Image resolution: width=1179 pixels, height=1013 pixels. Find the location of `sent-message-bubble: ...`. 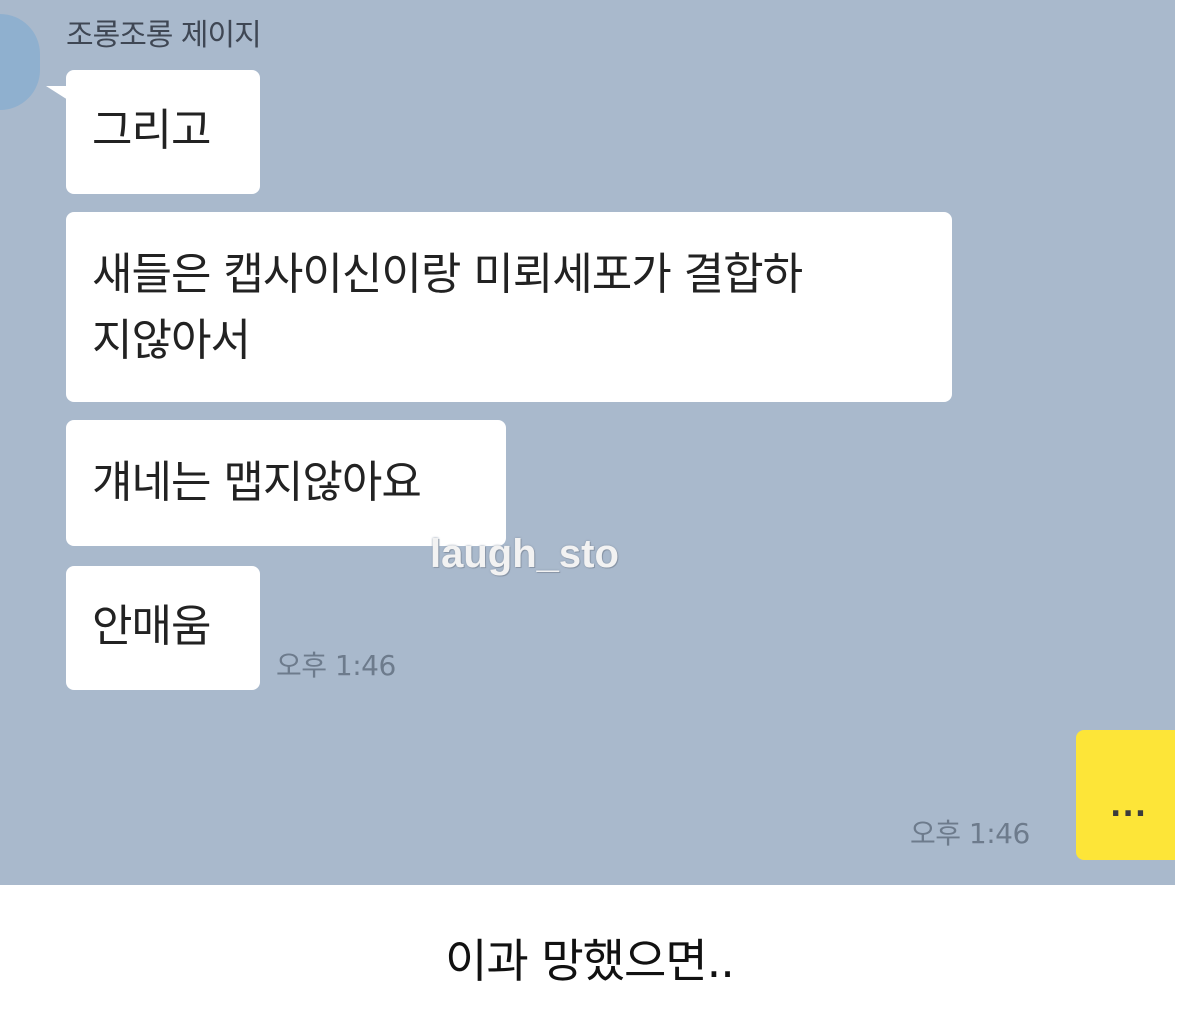

sent-message-bubble: ... is located at coordinates (1125, 795).